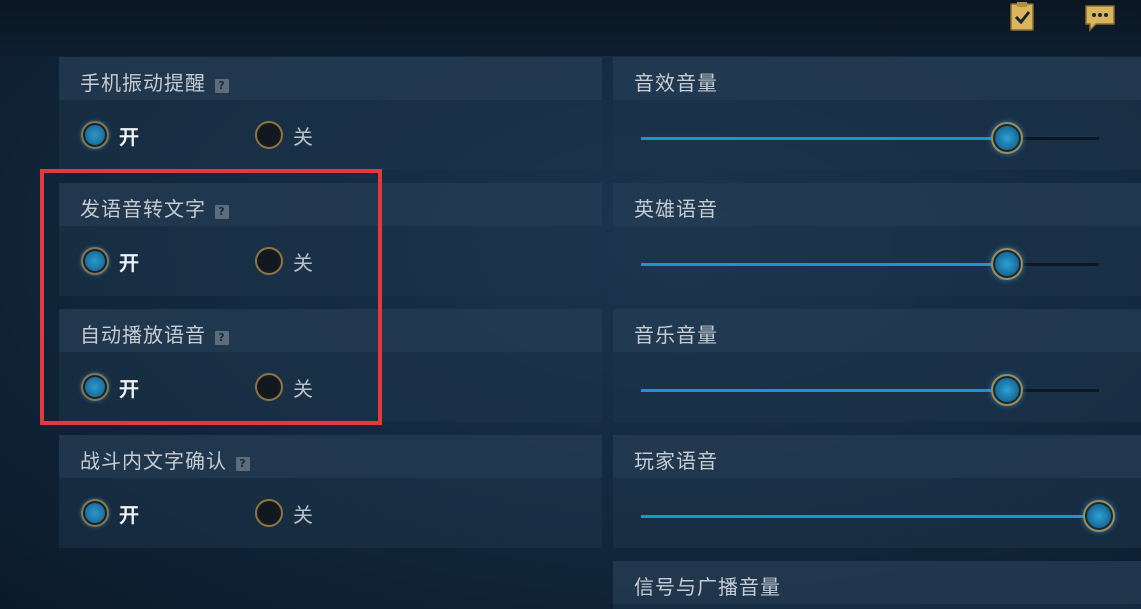 This screenshot has height=609, width=1141. Describe the element at coordinates (165, 459) in the screenshot. I see `panel-title: 战斗内文字确认?` at that location.